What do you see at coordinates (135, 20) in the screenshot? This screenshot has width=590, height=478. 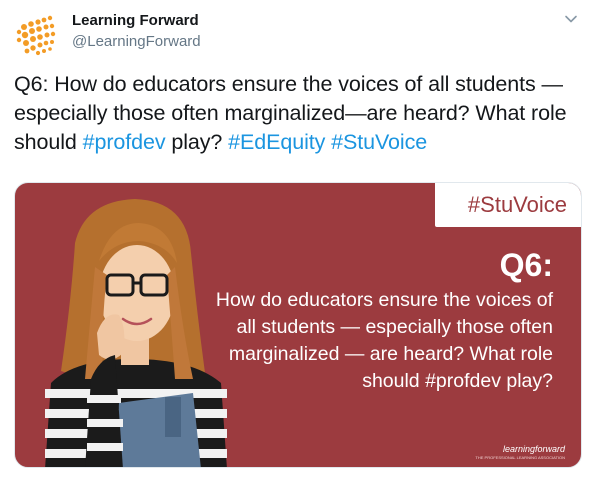 I see `account-name: Learning Forward` at bounding box center [135, 20].